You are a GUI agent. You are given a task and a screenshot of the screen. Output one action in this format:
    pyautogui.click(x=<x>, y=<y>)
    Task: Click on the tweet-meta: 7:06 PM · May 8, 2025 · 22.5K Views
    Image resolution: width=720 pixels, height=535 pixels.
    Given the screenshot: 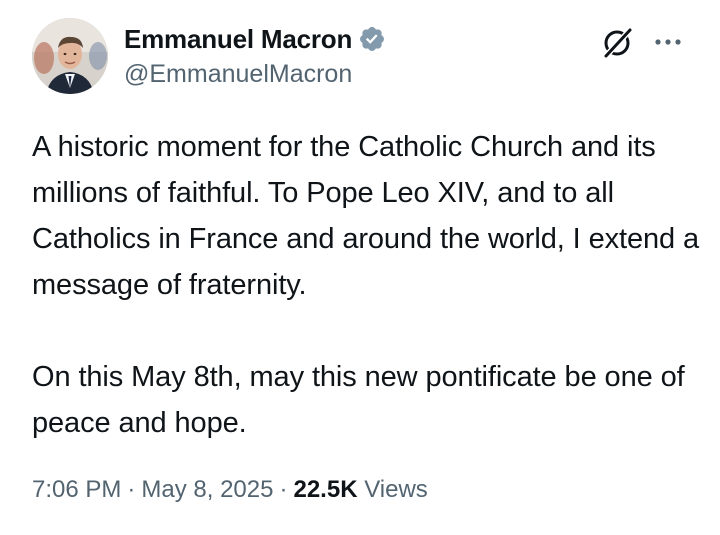 What is the action you would take?
    pyautogui.click(x=230, y=490)
    